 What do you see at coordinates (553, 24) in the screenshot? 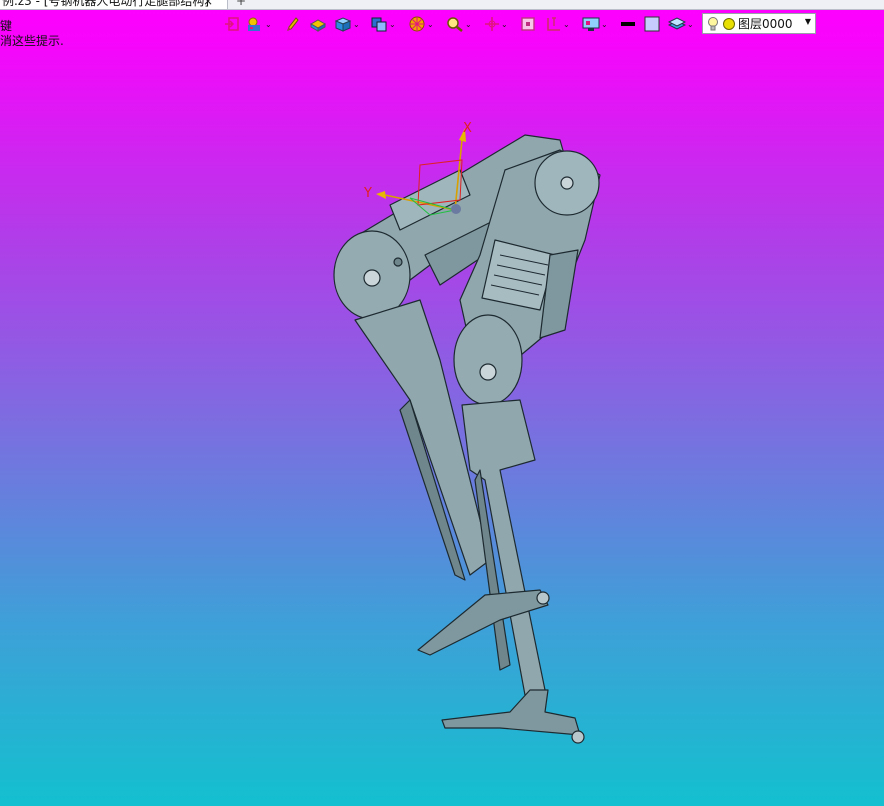
I see `section-icon` at bounding box center [553, 24].